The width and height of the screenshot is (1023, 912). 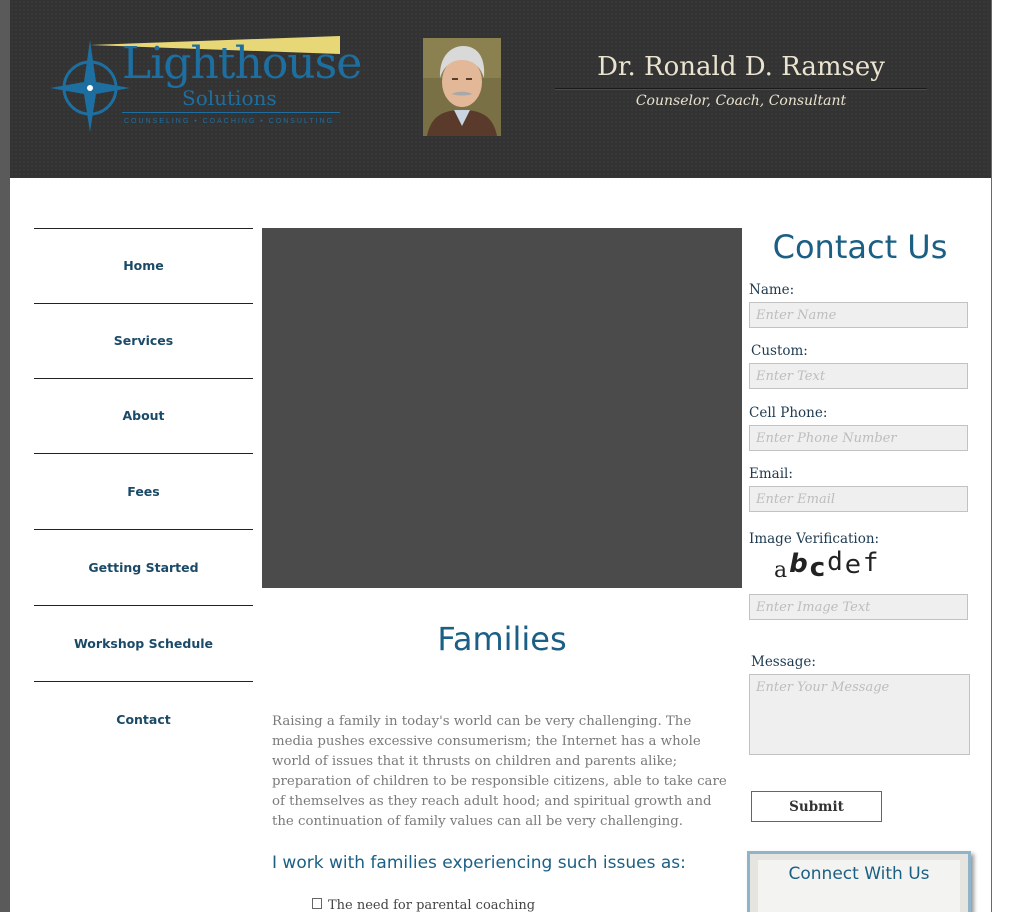 I want to click on portrait-image, so click(x=462, y=87).